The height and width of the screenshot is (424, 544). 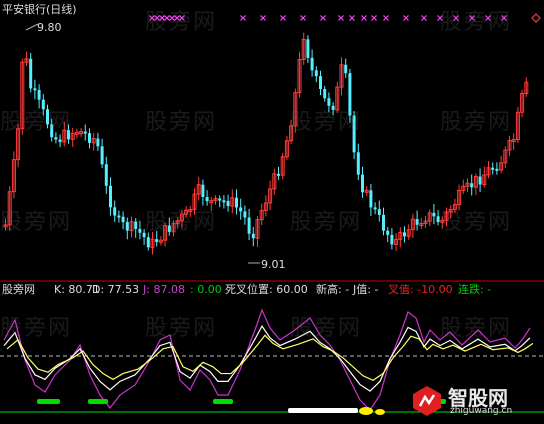 I want to click on j-value: J: 87.08, so click(x=164, y=289).